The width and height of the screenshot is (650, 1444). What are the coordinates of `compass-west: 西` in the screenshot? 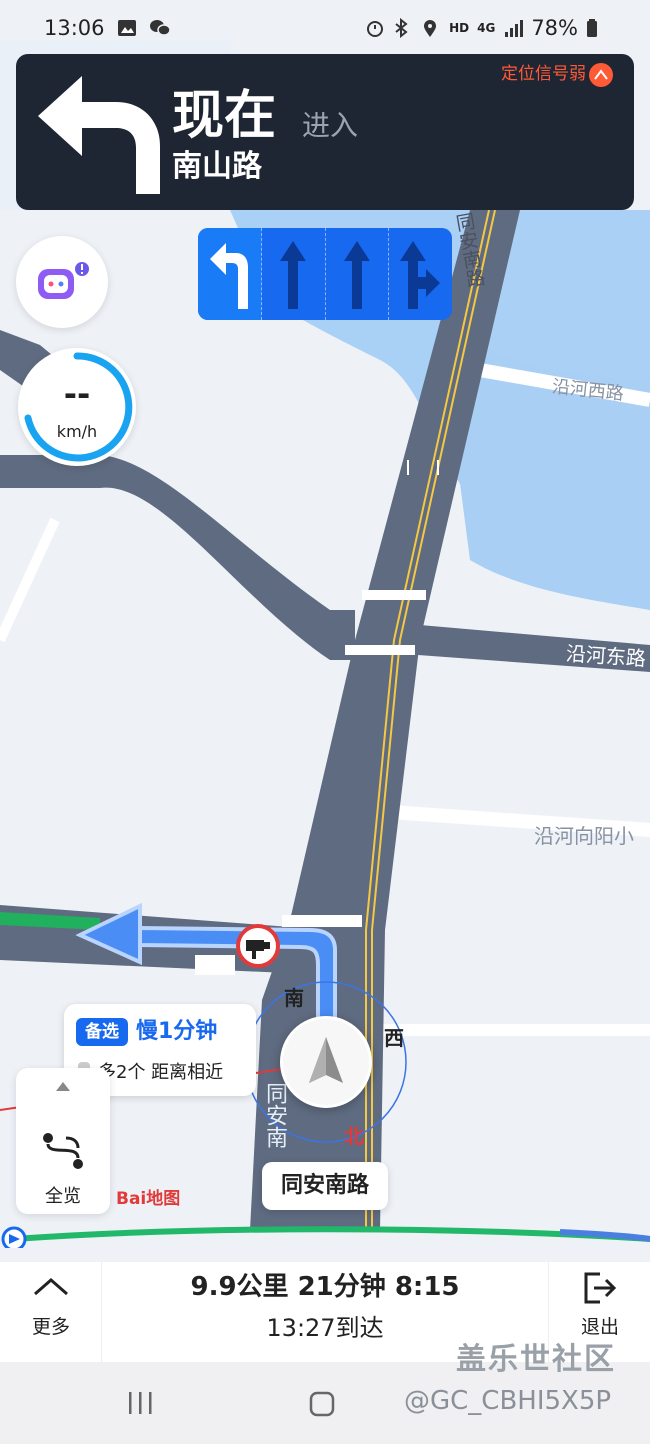 It's located at (394, 1038).